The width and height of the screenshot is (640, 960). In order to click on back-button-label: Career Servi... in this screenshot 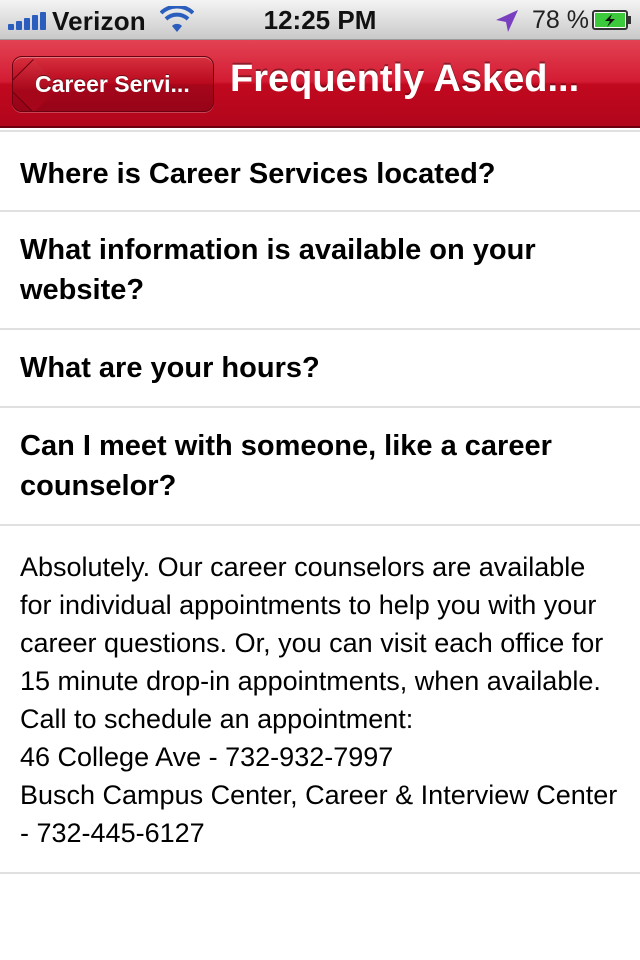, I will do `click(112, 84)`.